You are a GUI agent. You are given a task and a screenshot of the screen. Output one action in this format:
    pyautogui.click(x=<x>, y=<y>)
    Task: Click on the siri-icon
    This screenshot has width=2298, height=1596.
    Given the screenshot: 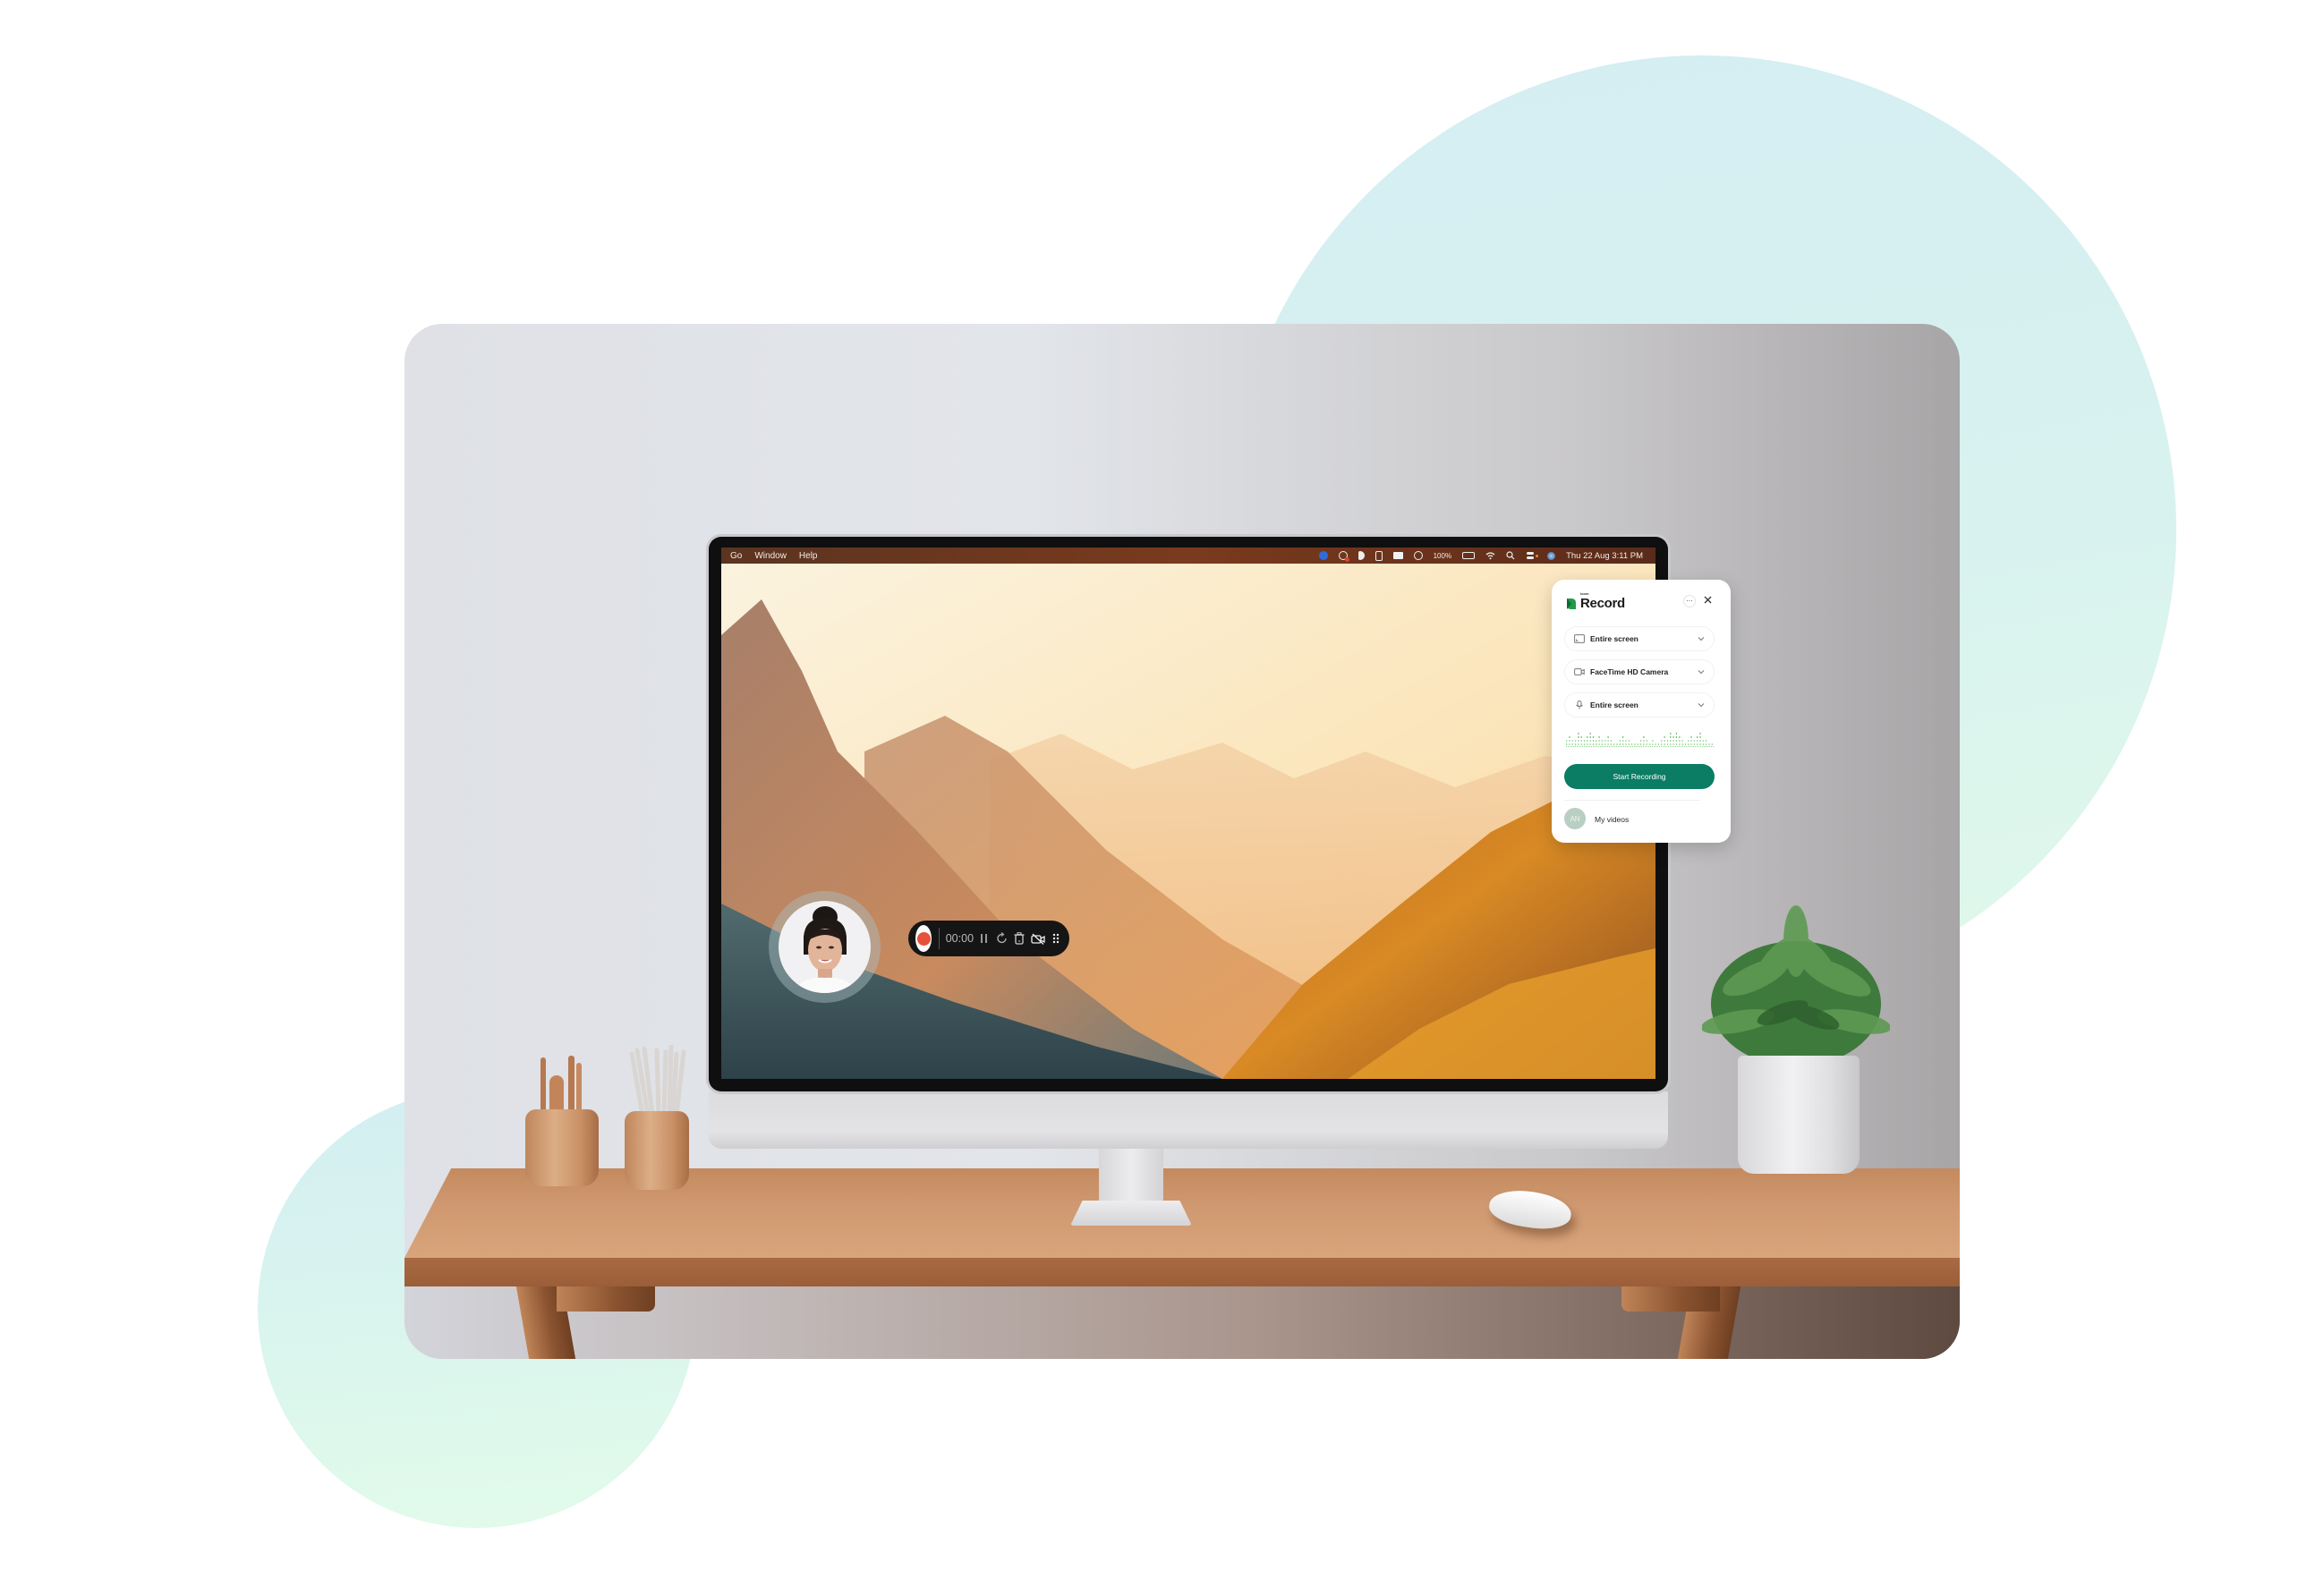 What is the action you would take?
    pyautogui.click(x=1551, y=555)
    